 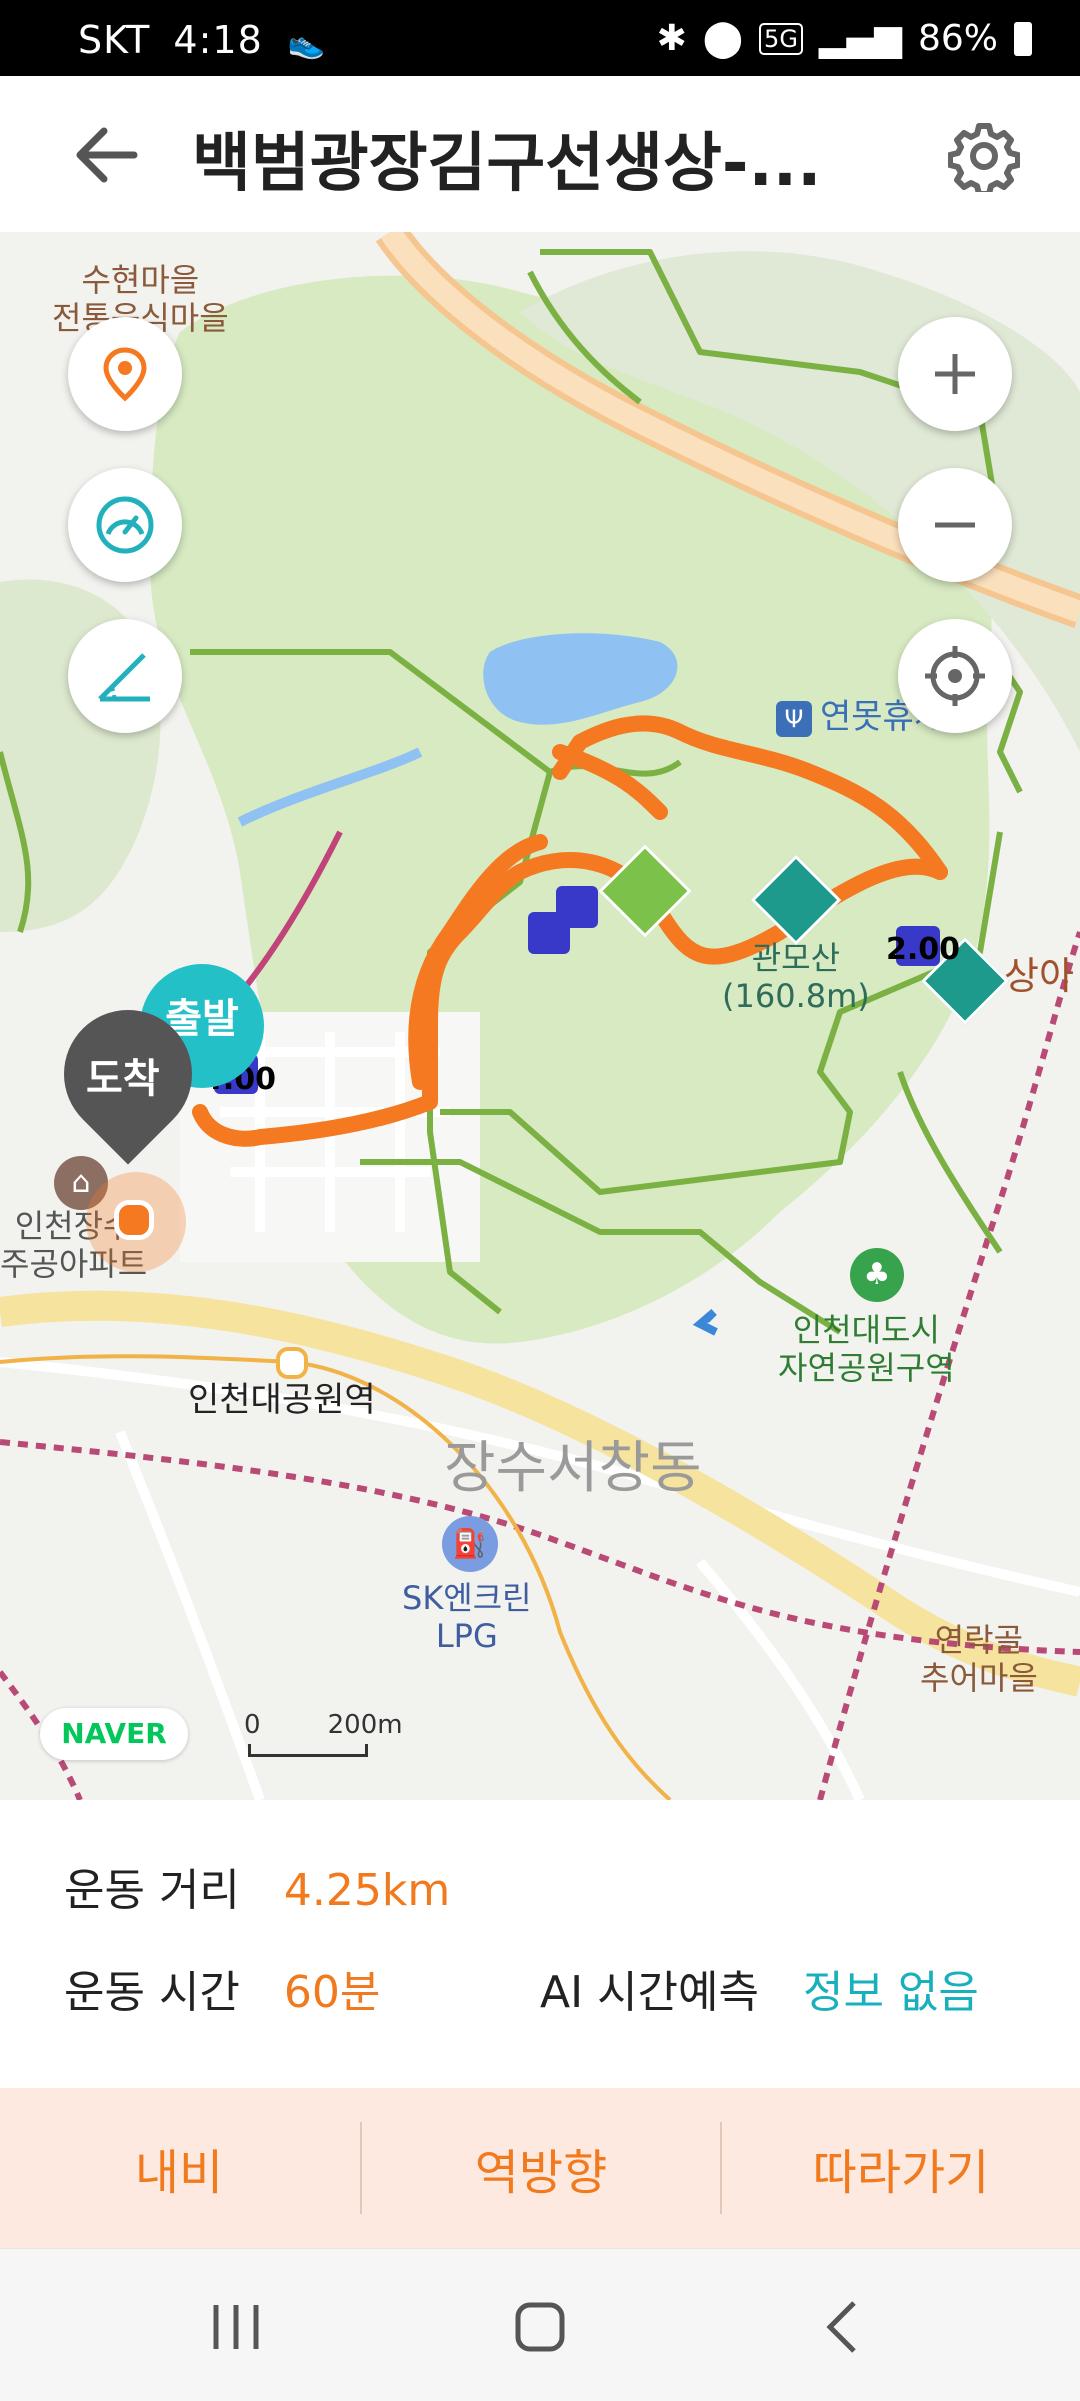 What do you see at coordinates (292, 1363) in the screenshot?
I see `station-dot` at bounding box center [292, 1363].